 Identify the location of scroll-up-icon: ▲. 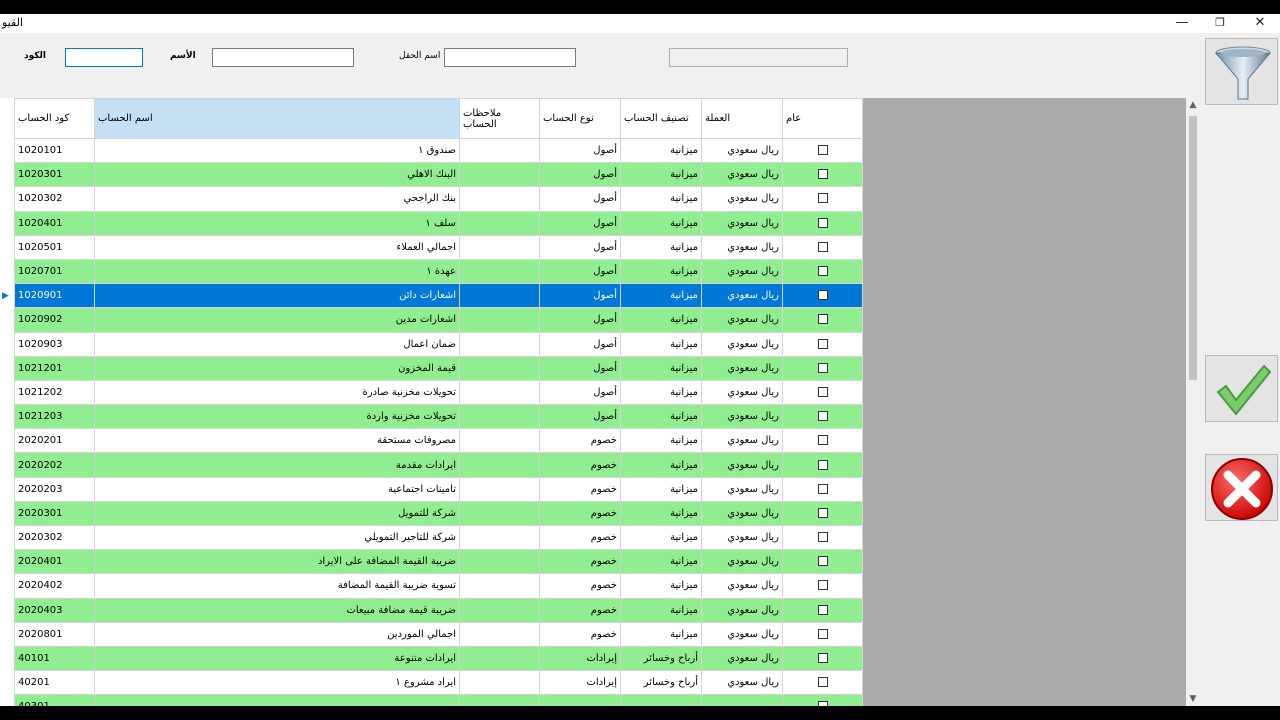
(1193, 105).